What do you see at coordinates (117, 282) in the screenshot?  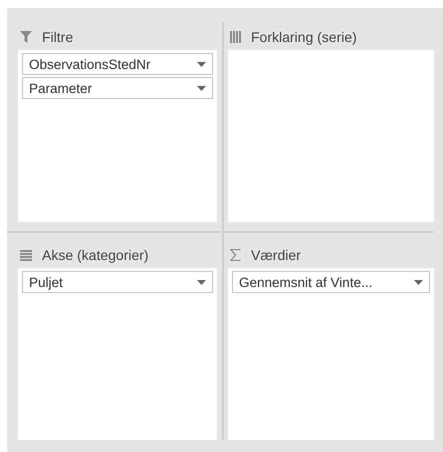 I see `field-button: Puljet` at bounding box center [117, 282].